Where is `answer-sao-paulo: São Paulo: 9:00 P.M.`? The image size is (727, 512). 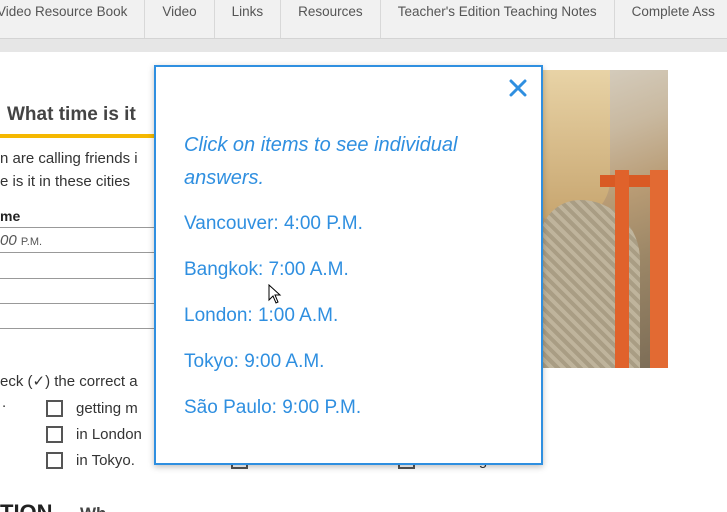 answer-sao-paulo: São Paulo: 9:00 P.M. is located at coordinates (272, 408).